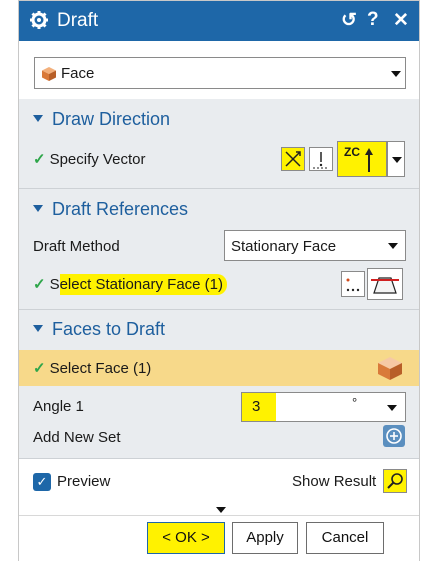  Describe the element at coordinates (111, 119) in the screenshot. I see `draw-direction-title: Draw Direction` at that location.